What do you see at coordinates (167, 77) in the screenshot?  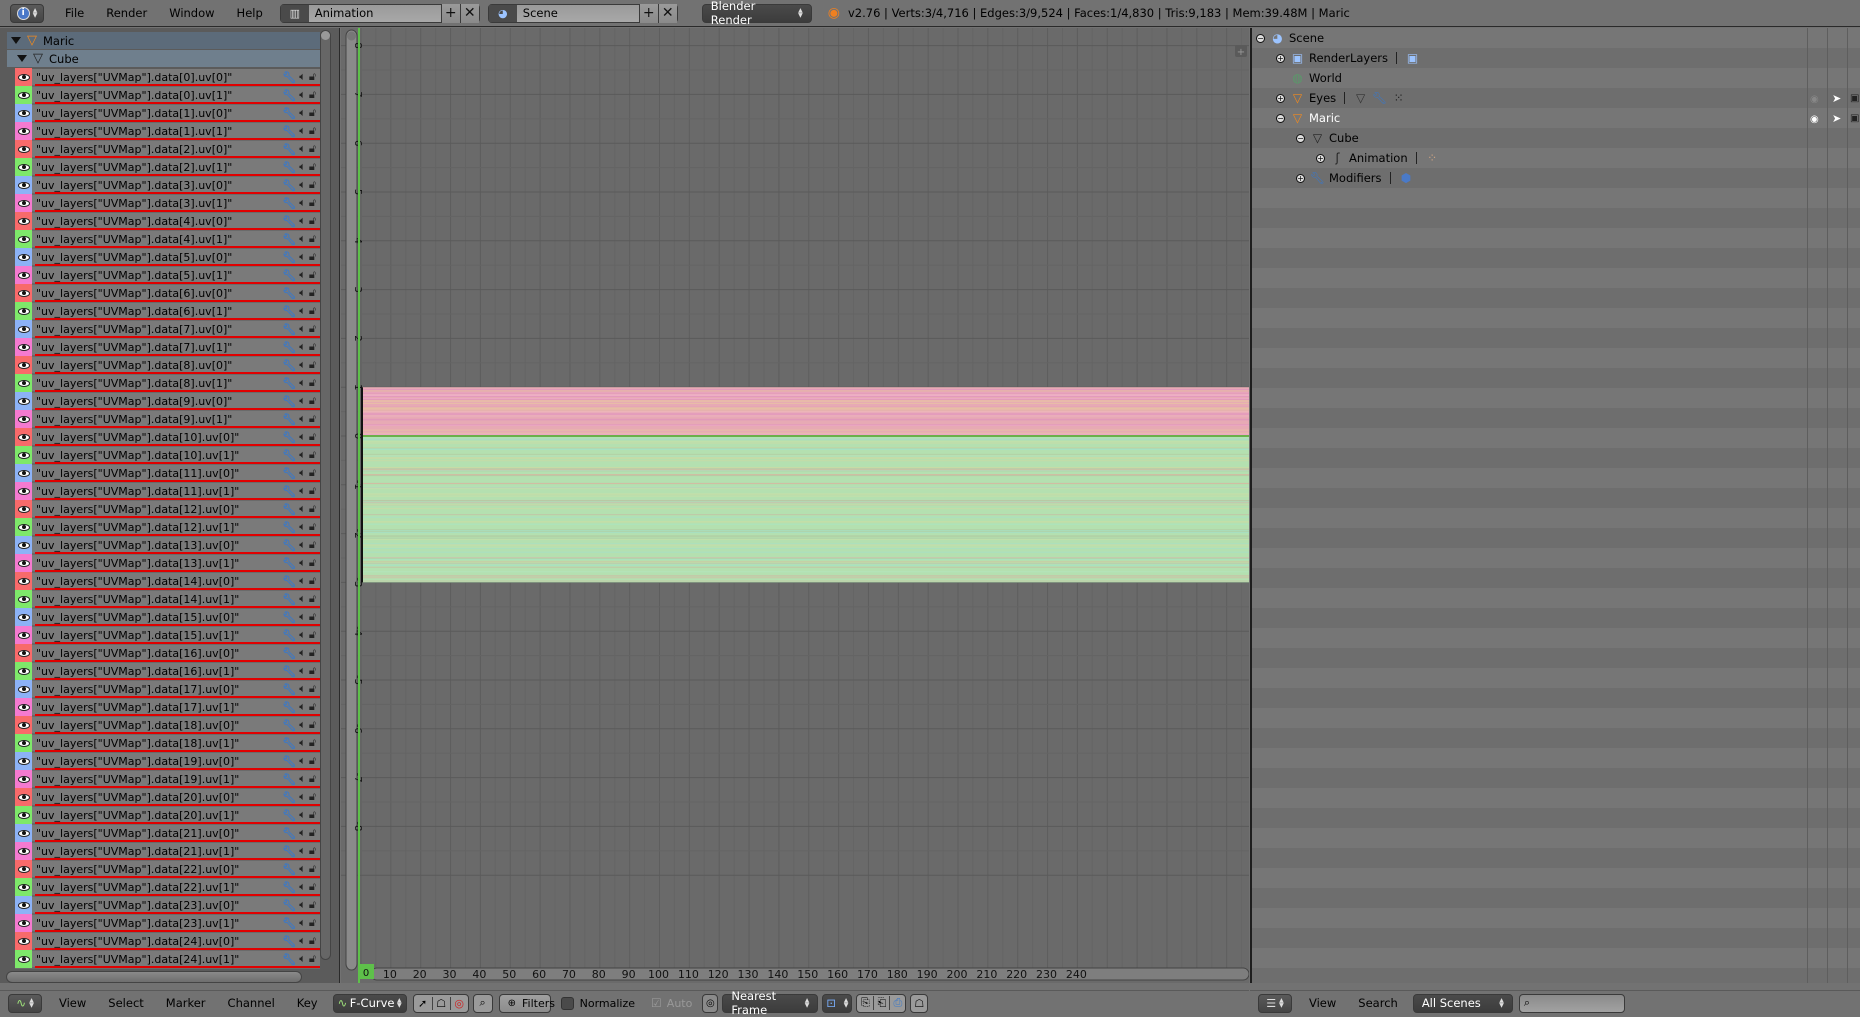 I see `channel-row: "uv_layers["UVMap"].data[0].uv[0]" 🔧︎ 🔈︎ 🔓︎` at bounding box center [167, 77].